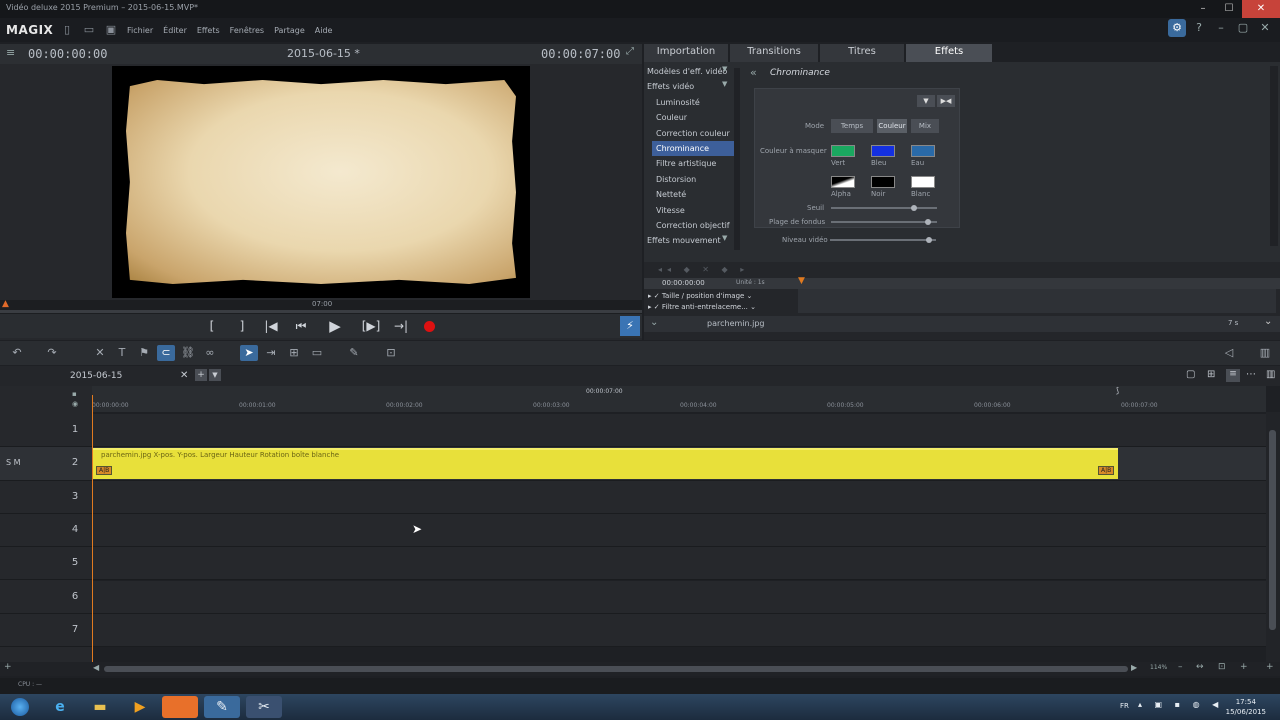  Describe the element at coordinates (1233, 375) in the screenshot. I see `view-timeline-icon: ≡` at that location.